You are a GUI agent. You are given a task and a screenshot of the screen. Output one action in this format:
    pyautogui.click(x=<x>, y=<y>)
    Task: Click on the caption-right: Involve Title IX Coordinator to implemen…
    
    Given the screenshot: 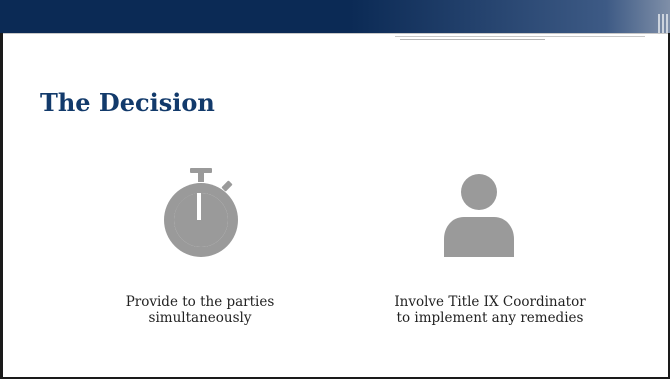 What is the action you would take?
    pyautogui.click(x=490, y=310)
    